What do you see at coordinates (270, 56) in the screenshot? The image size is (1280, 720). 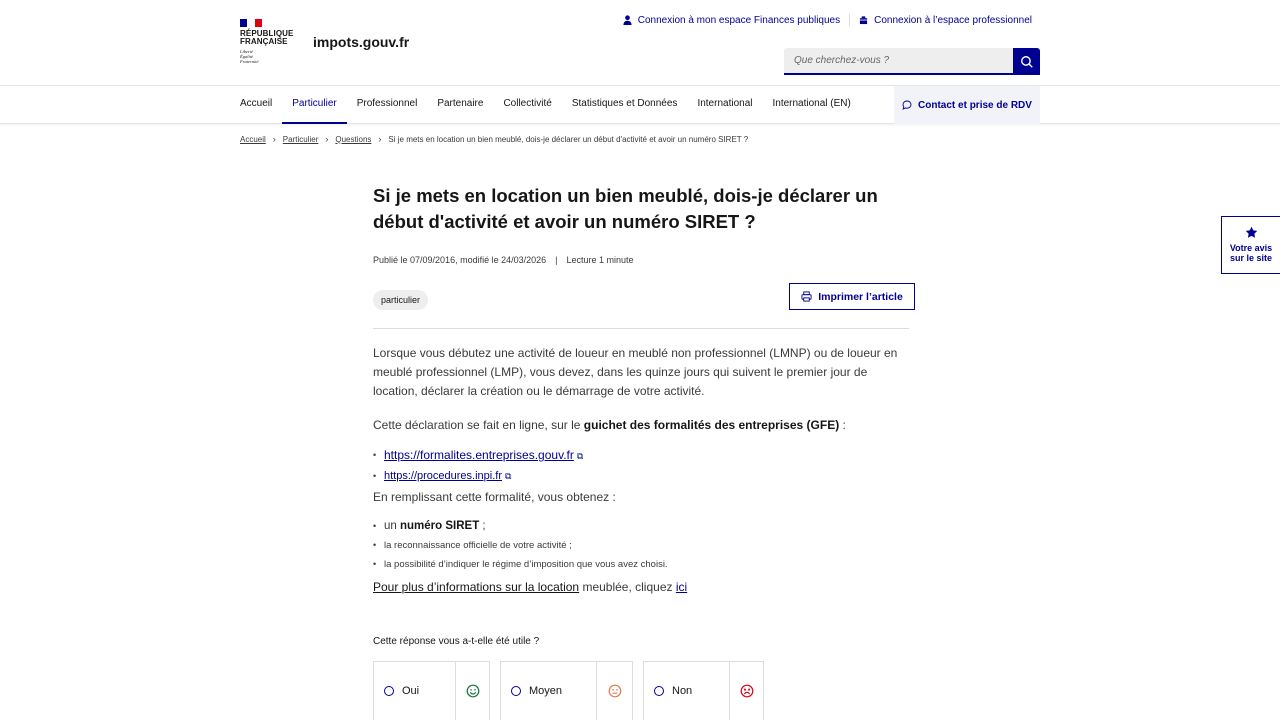 I see `motto: Liberté Égalité Fraternité` at bounding box center [270, 56].